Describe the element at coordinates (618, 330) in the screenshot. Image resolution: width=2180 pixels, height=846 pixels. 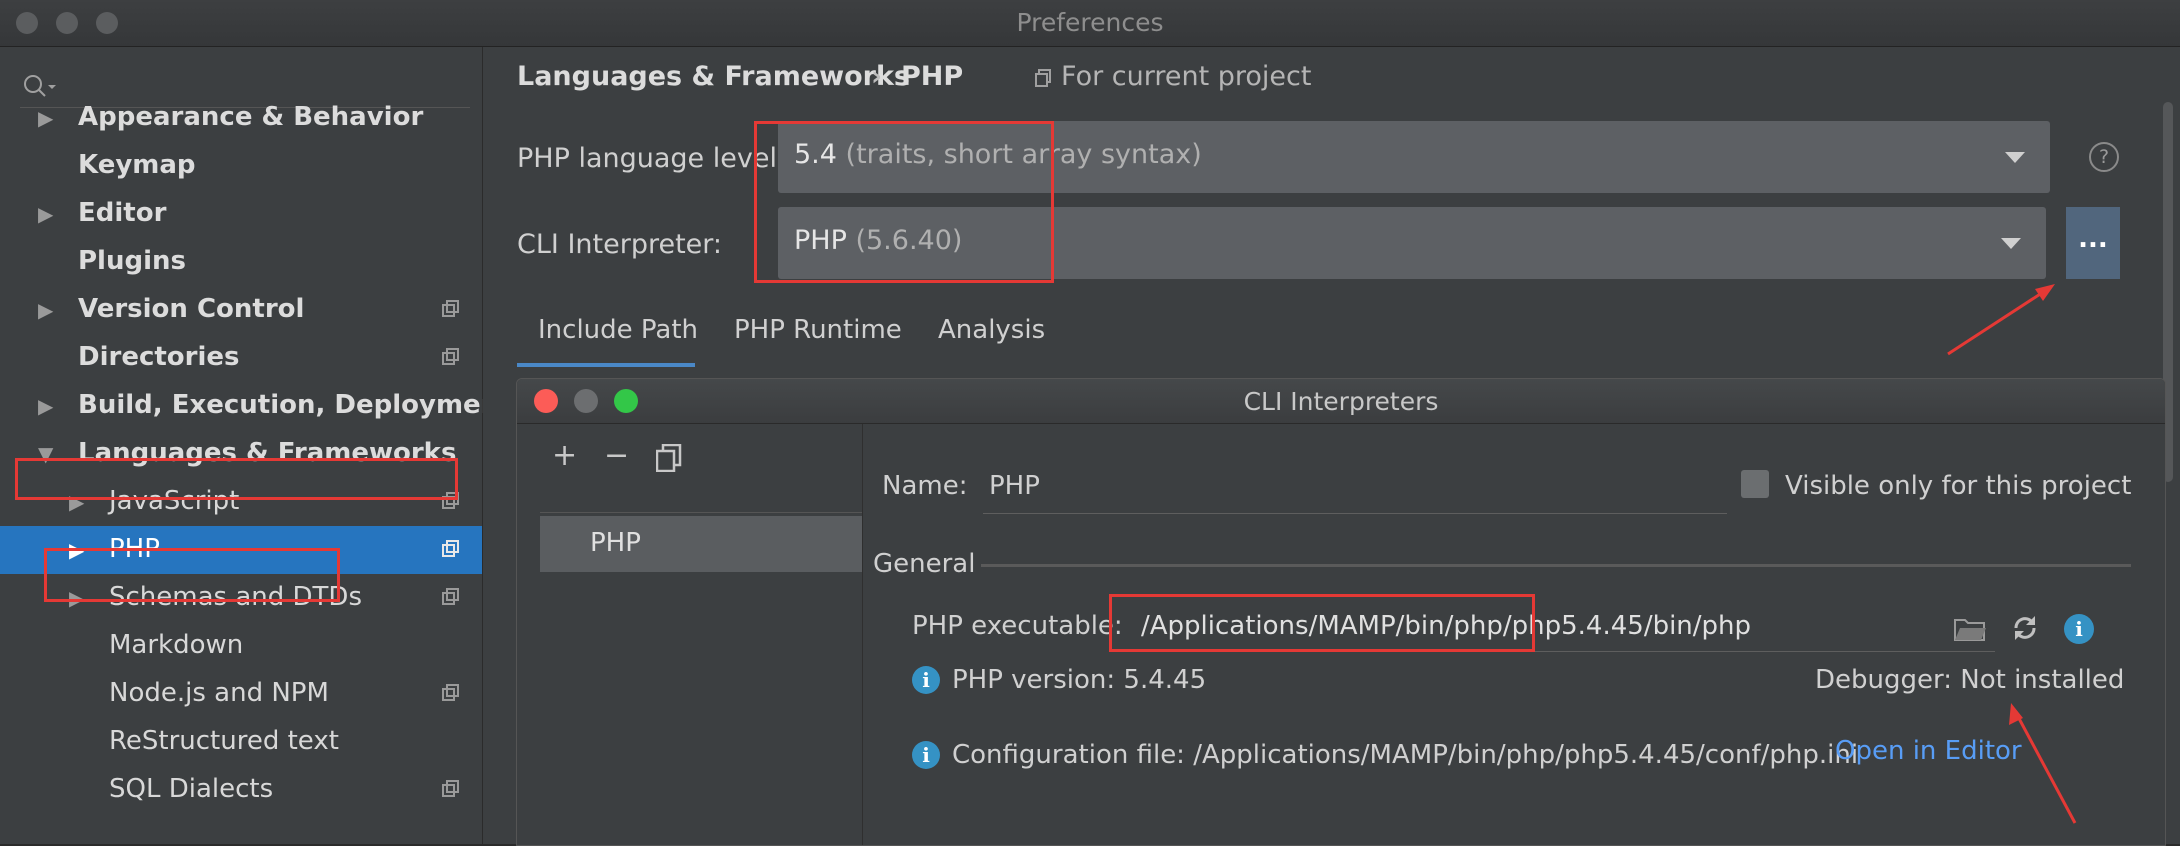
I see `tab-include-path: Include Path` at that location.